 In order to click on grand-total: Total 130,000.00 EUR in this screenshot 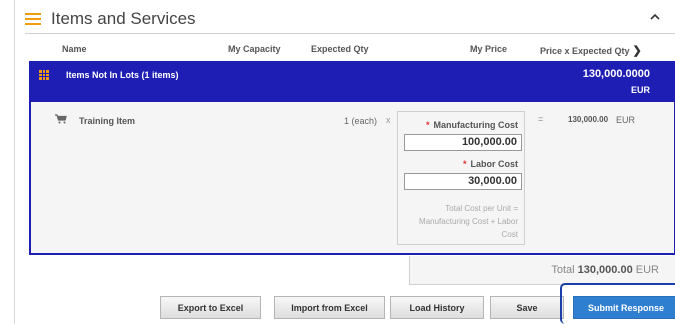, I will do `click(542, 270)`.